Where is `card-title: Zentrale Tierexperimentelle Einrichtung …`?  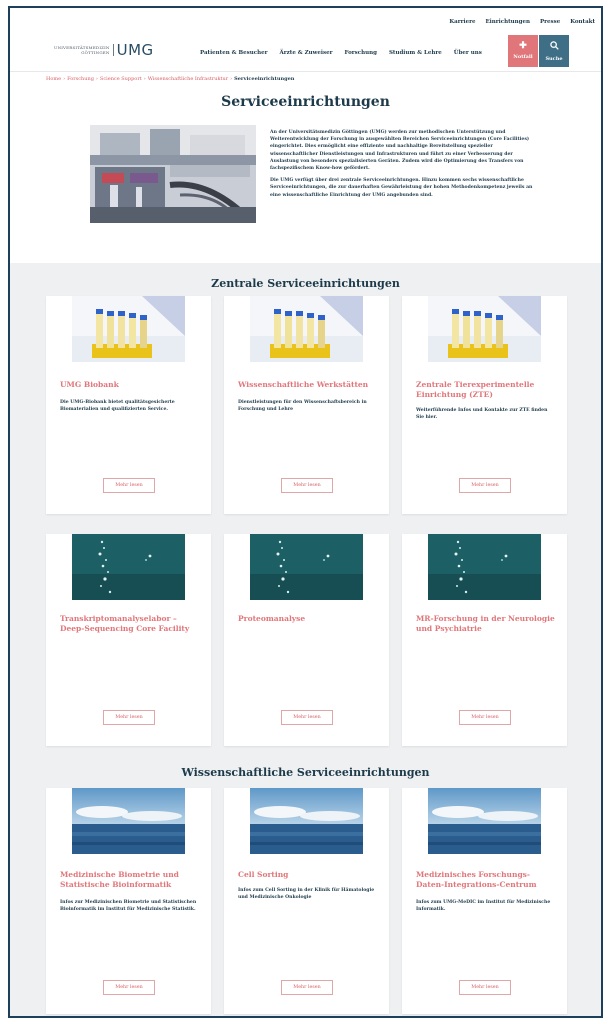
card-title: Zentrale Tierexperimentelle Einrichtung … is located at coordinates (486, 390).